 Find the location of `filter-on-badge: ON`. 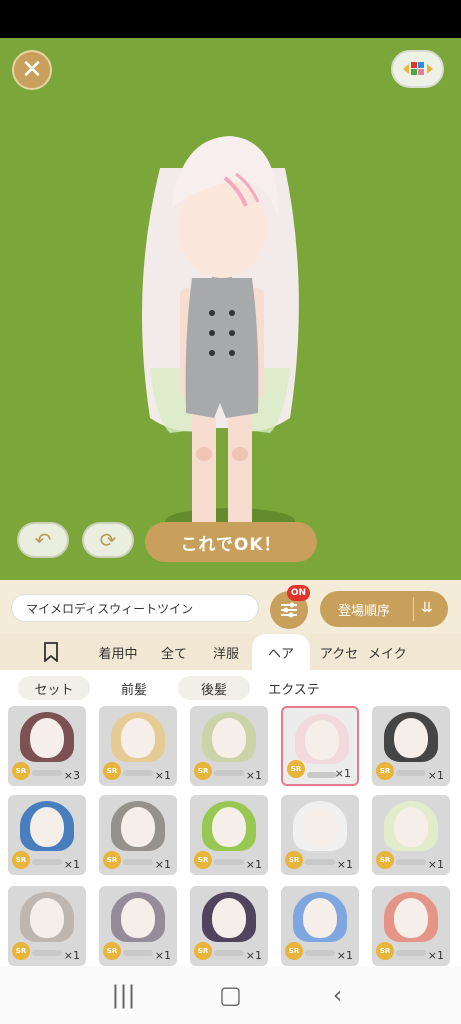

filter-on-badge: ON is located at coordinates (298, 593).